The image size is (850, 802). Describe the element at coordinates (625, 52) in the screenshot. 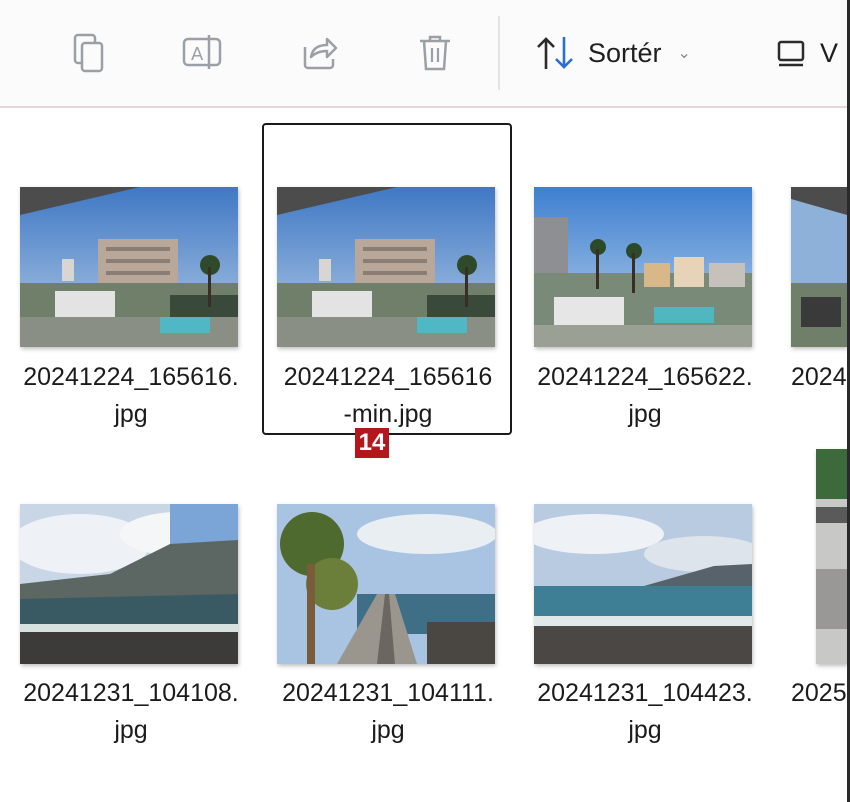

I see `sort-label: Sortér` at that location.